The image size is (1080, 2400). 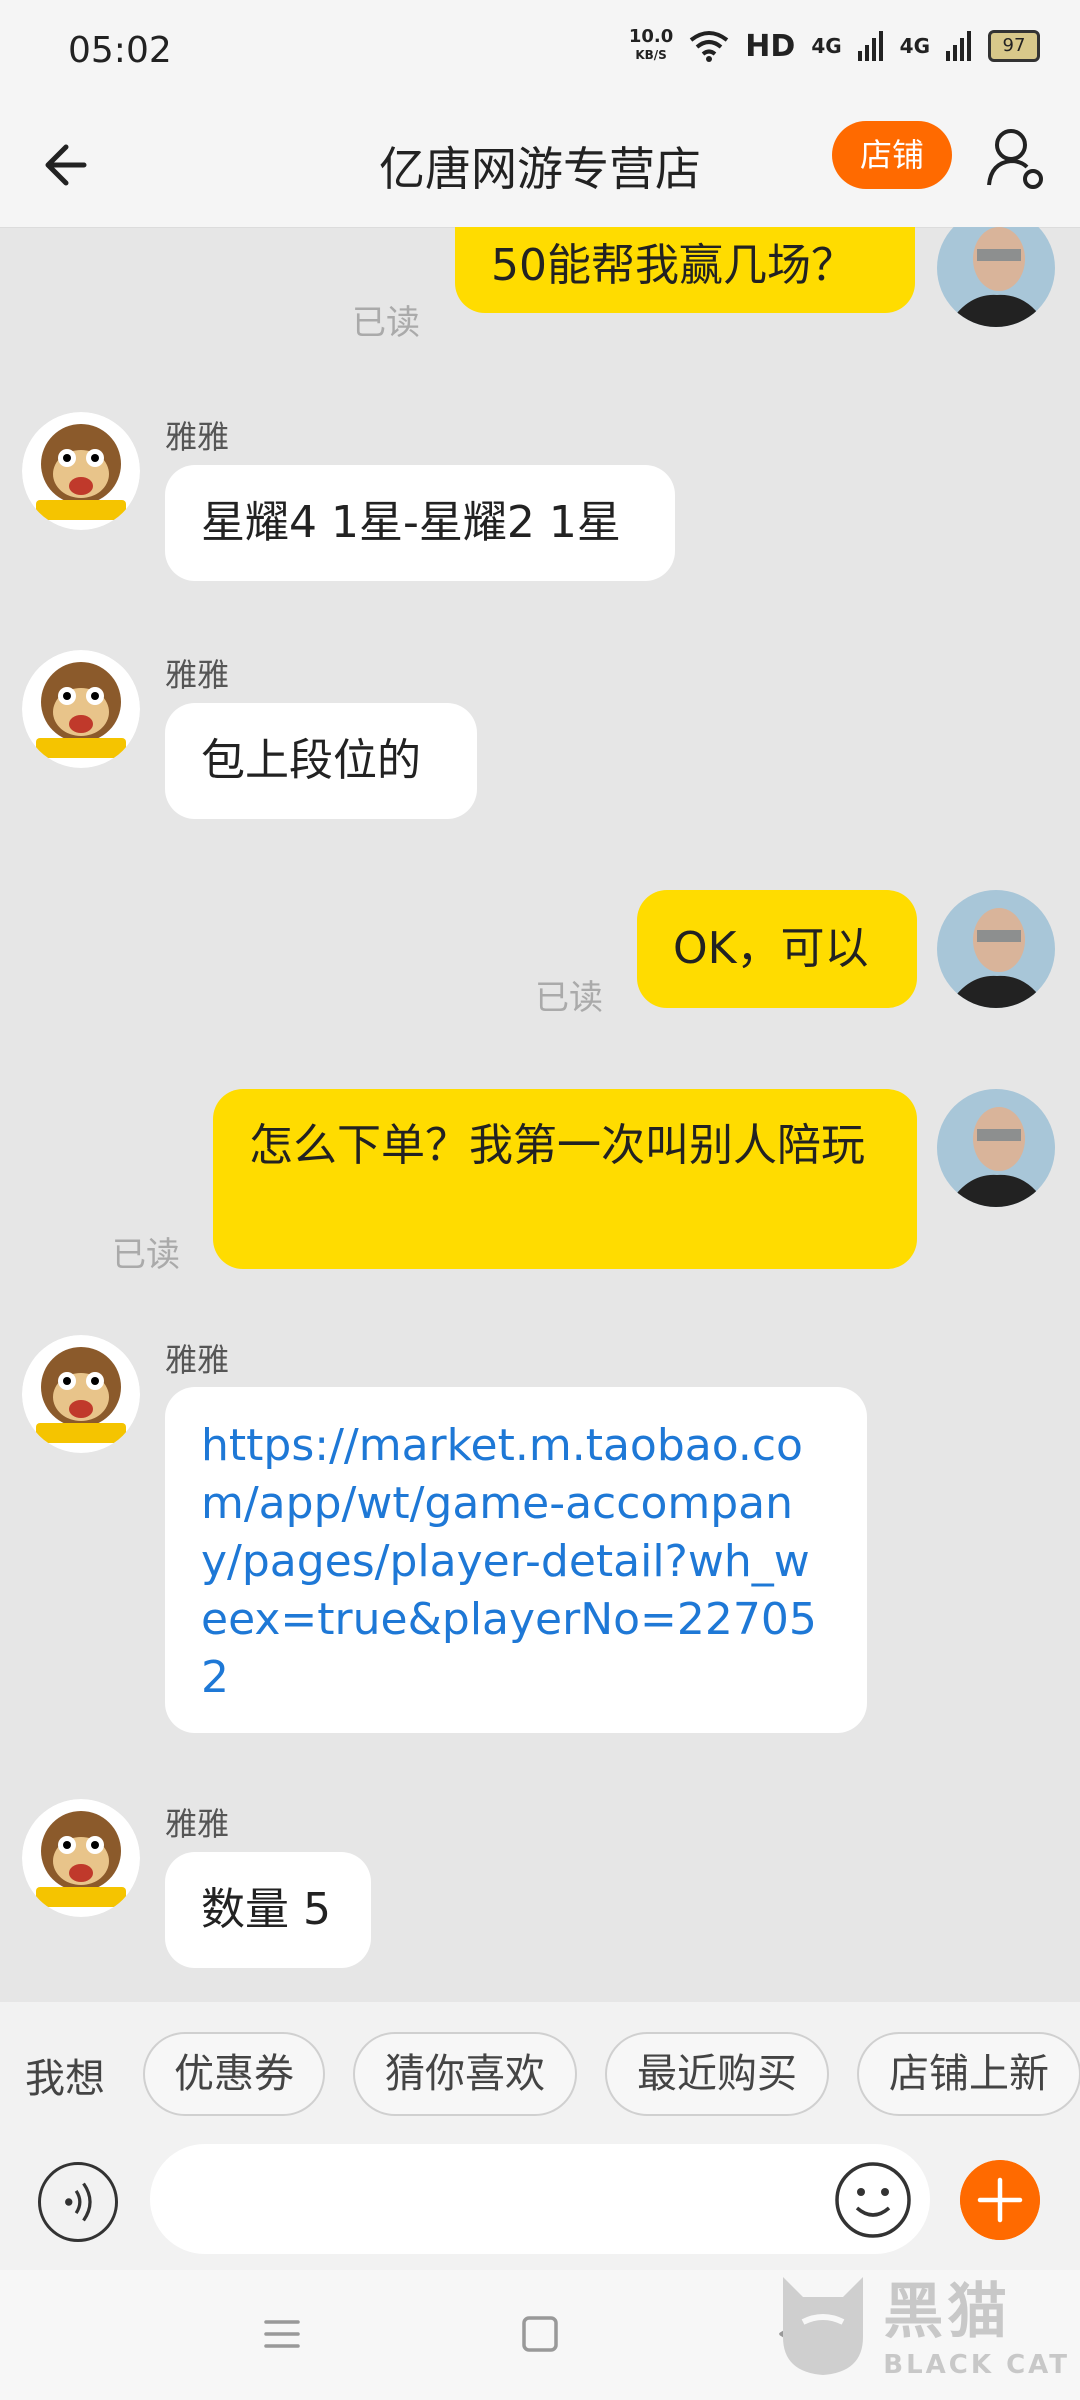 I want to click on status-time: 05:02, so click(x=120, y=50).